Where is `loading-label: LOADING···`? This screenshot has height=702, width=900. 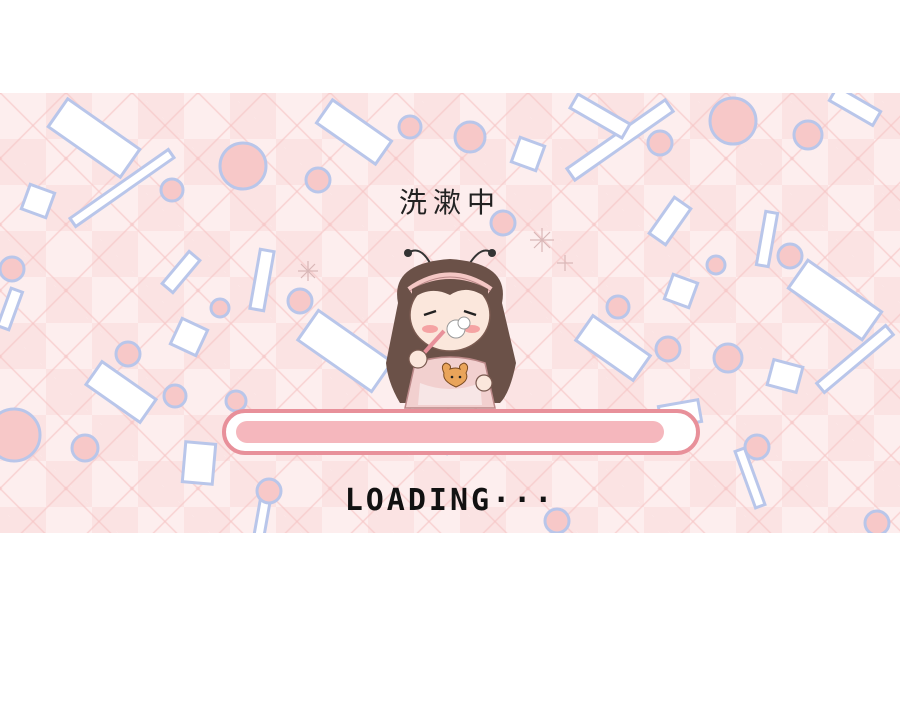
loading-label: LOADING··· is located at coordinates (450, 500).